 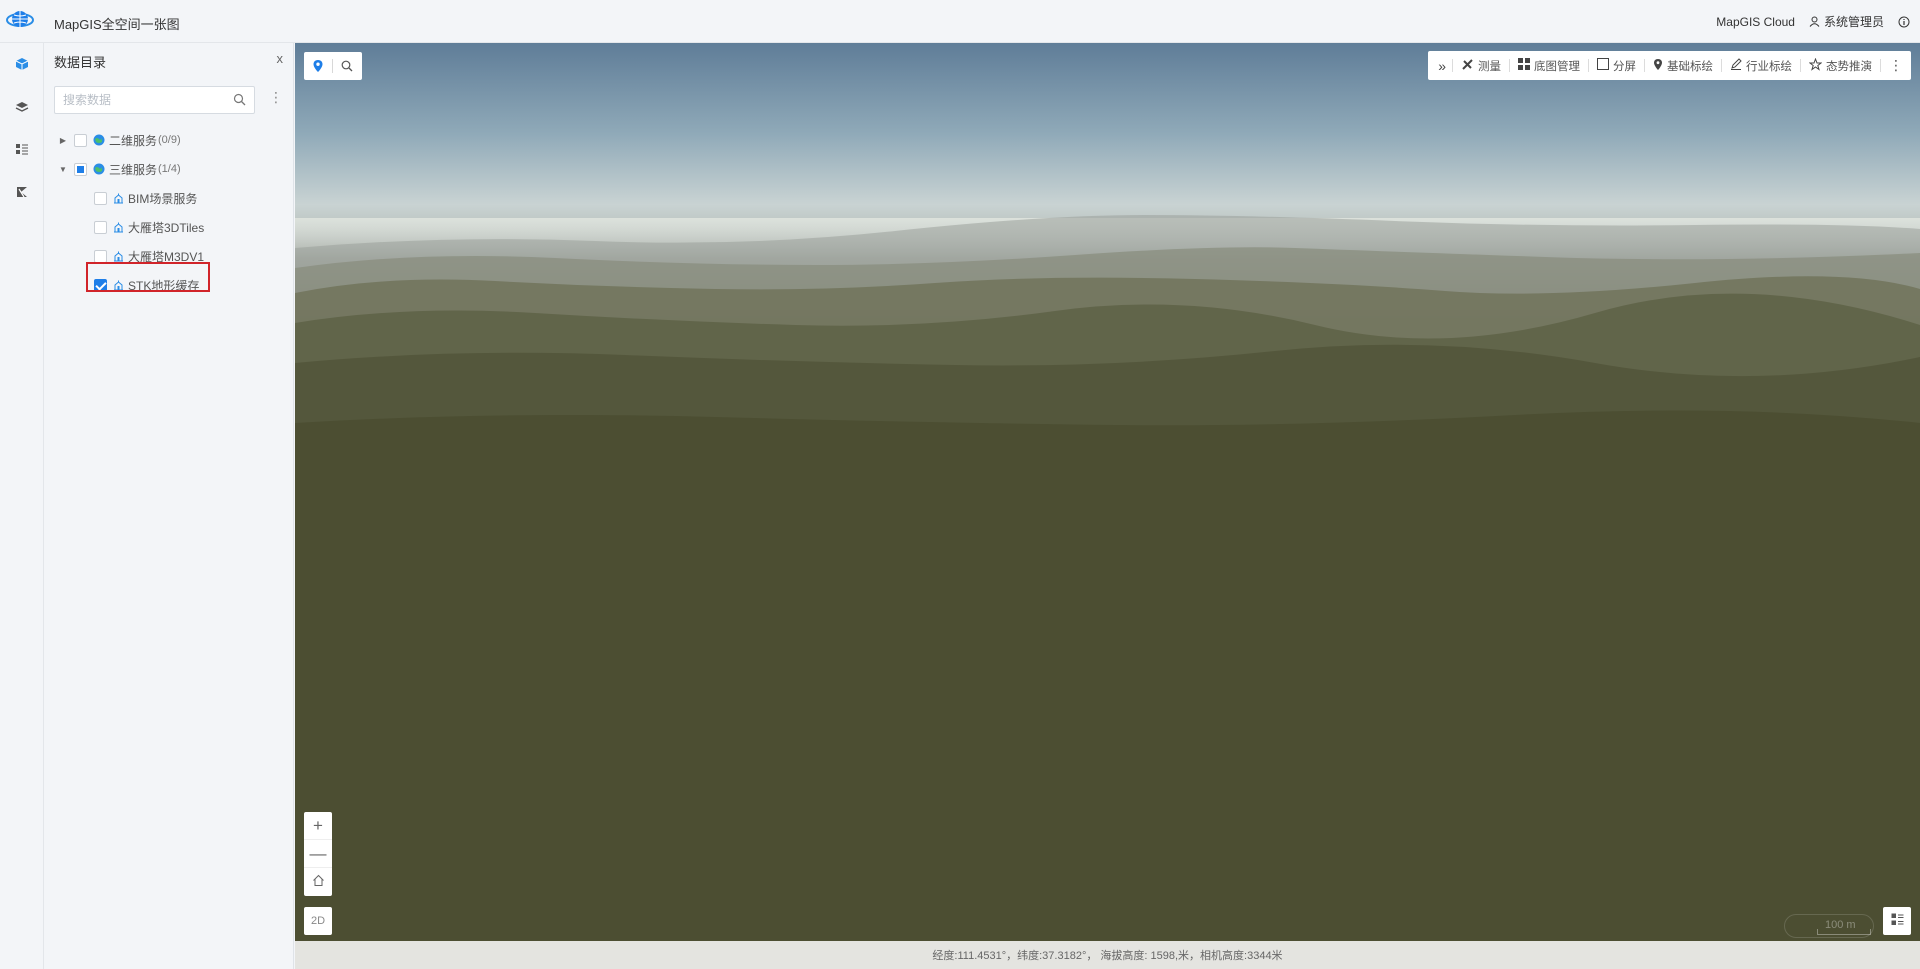 I want to click on grid-list-icon, so click(x=1897, y=921).